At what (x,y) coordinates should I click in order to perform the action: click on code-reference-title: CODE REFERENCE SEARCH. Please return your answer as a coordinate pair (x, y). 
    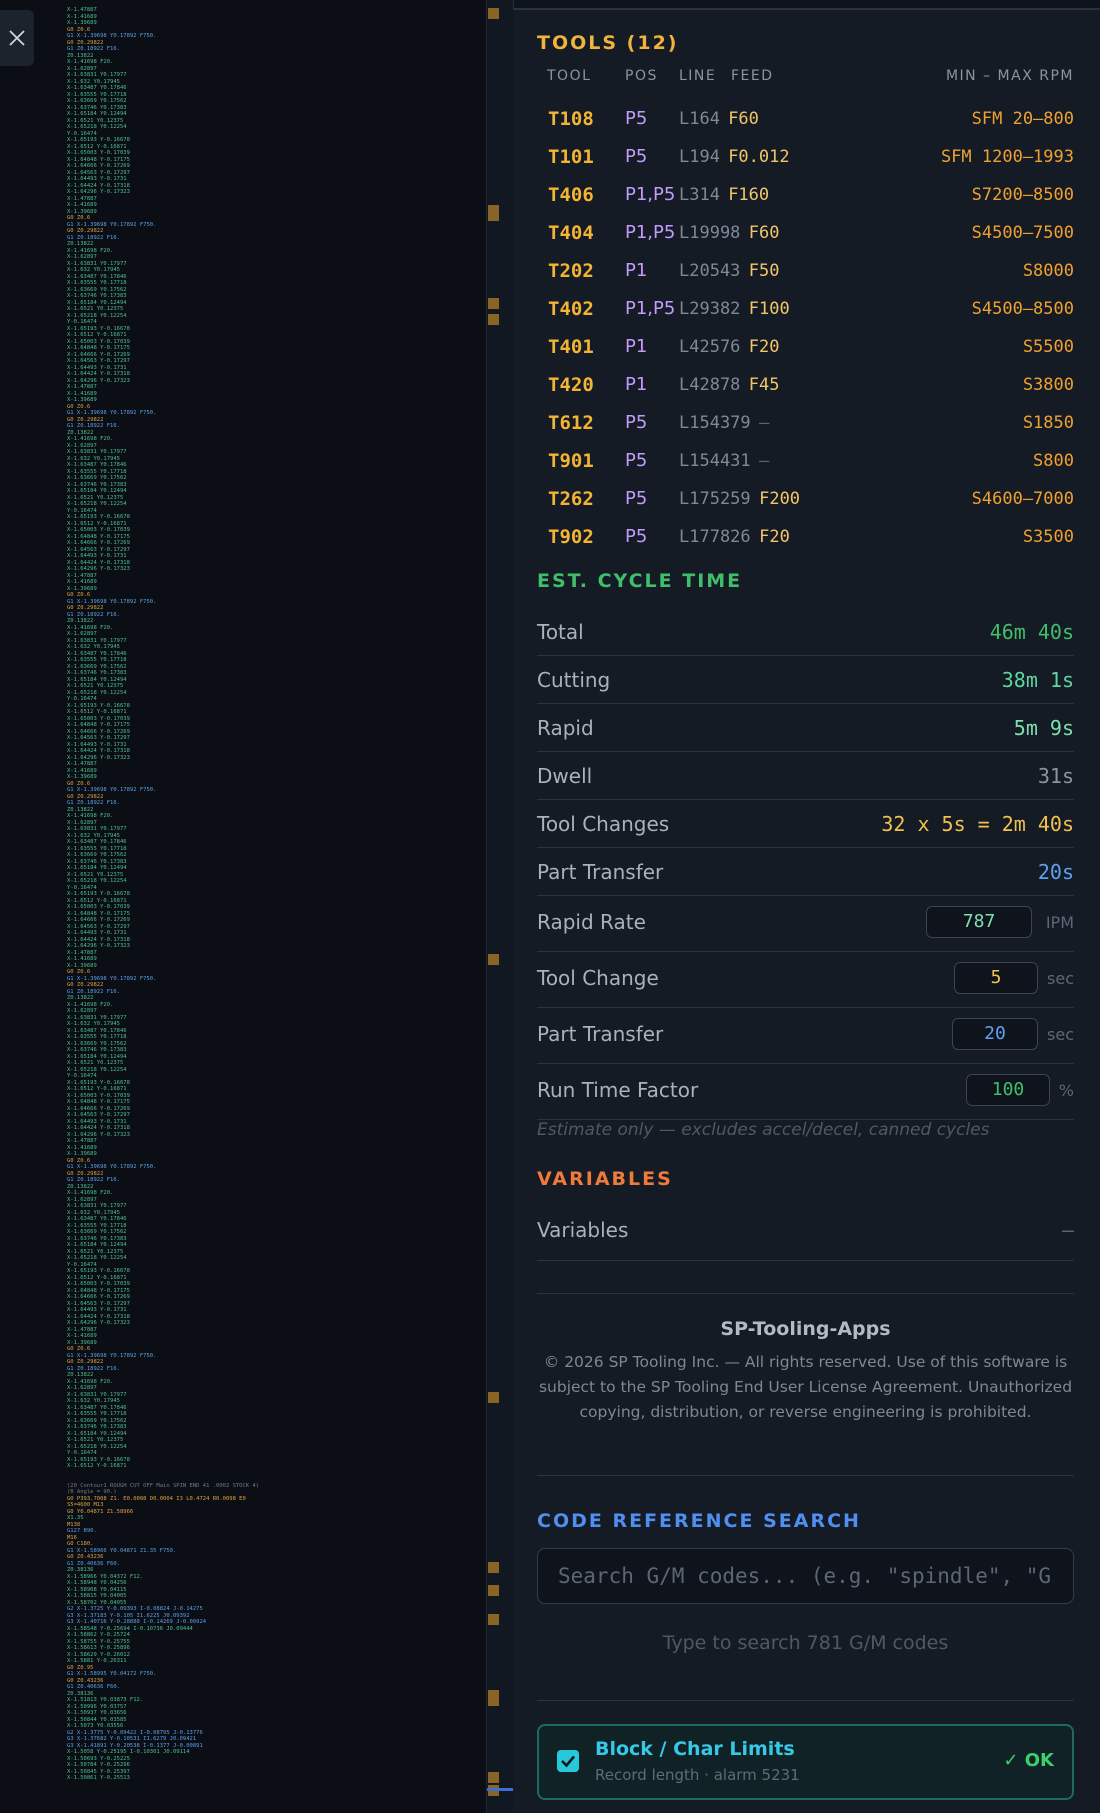
    Looking at the image, I should click on (699, 1521).